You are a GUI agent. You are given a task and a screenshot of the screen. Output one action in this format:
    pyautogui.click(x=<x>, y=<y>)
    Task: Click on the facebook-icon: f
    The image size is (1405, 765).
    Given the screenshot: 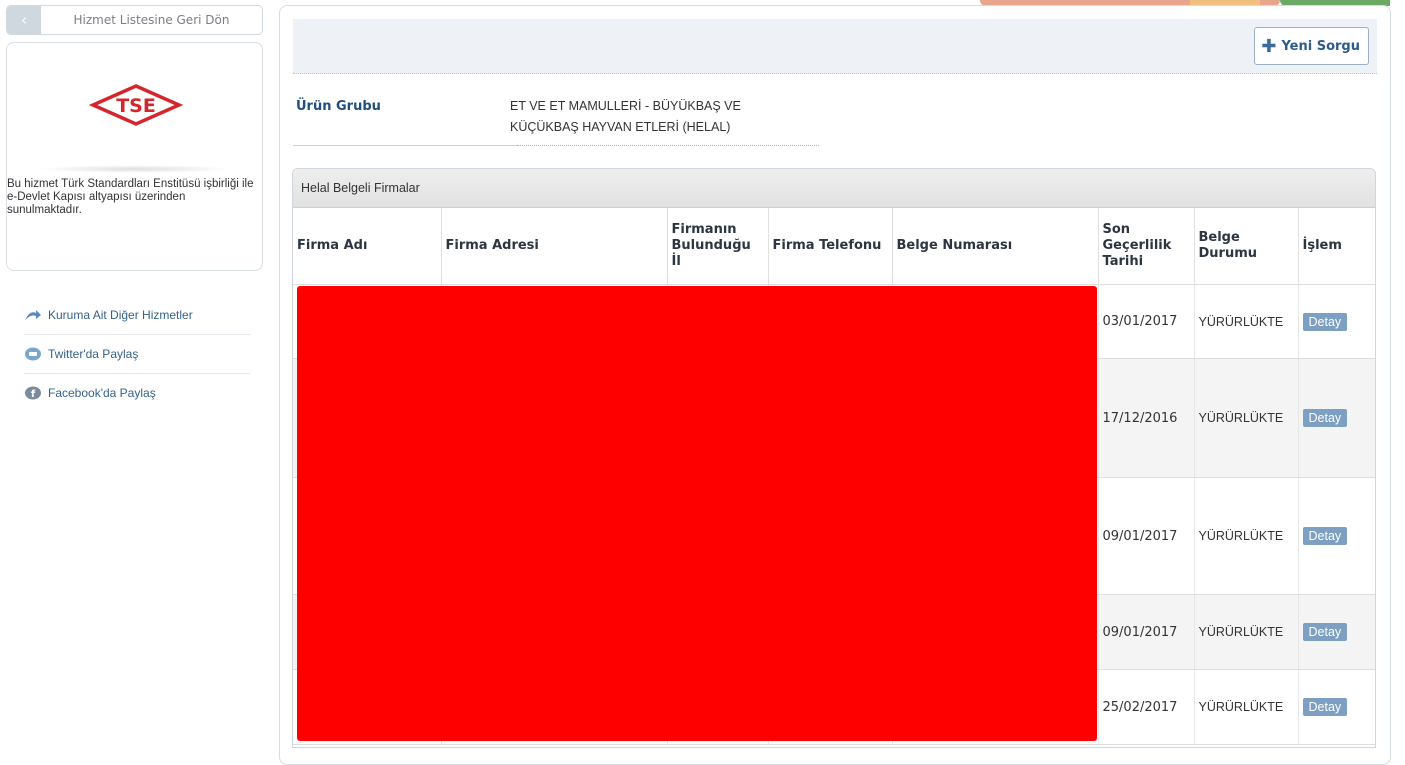 What is the action you would take?
    pyautogui.click(x=33, y=393)
    